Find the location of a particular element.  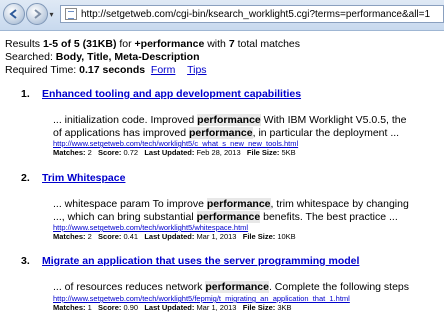

required-time-line: Required Time: 0.17 seconds Form Tips is located at coordinates (106, 70).